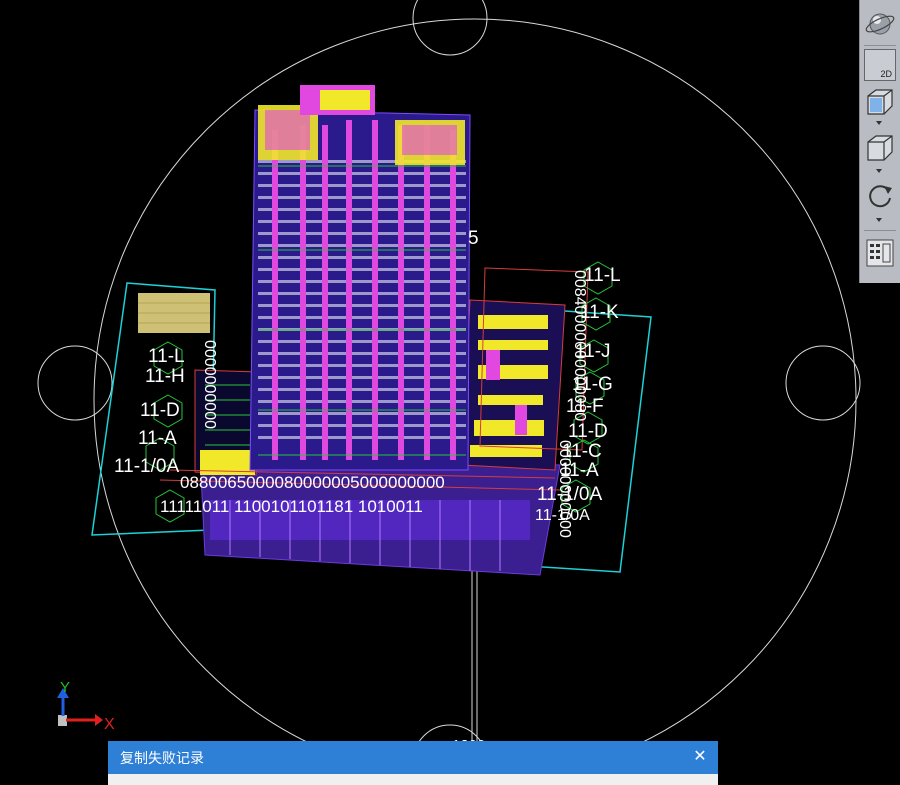 Image resolution: width=900 pixels, height=785 pixels. What do you see at coordinates (450, 28) in the screenshot?
I see `orbit-handle-top` at bounding box center [450, 28].